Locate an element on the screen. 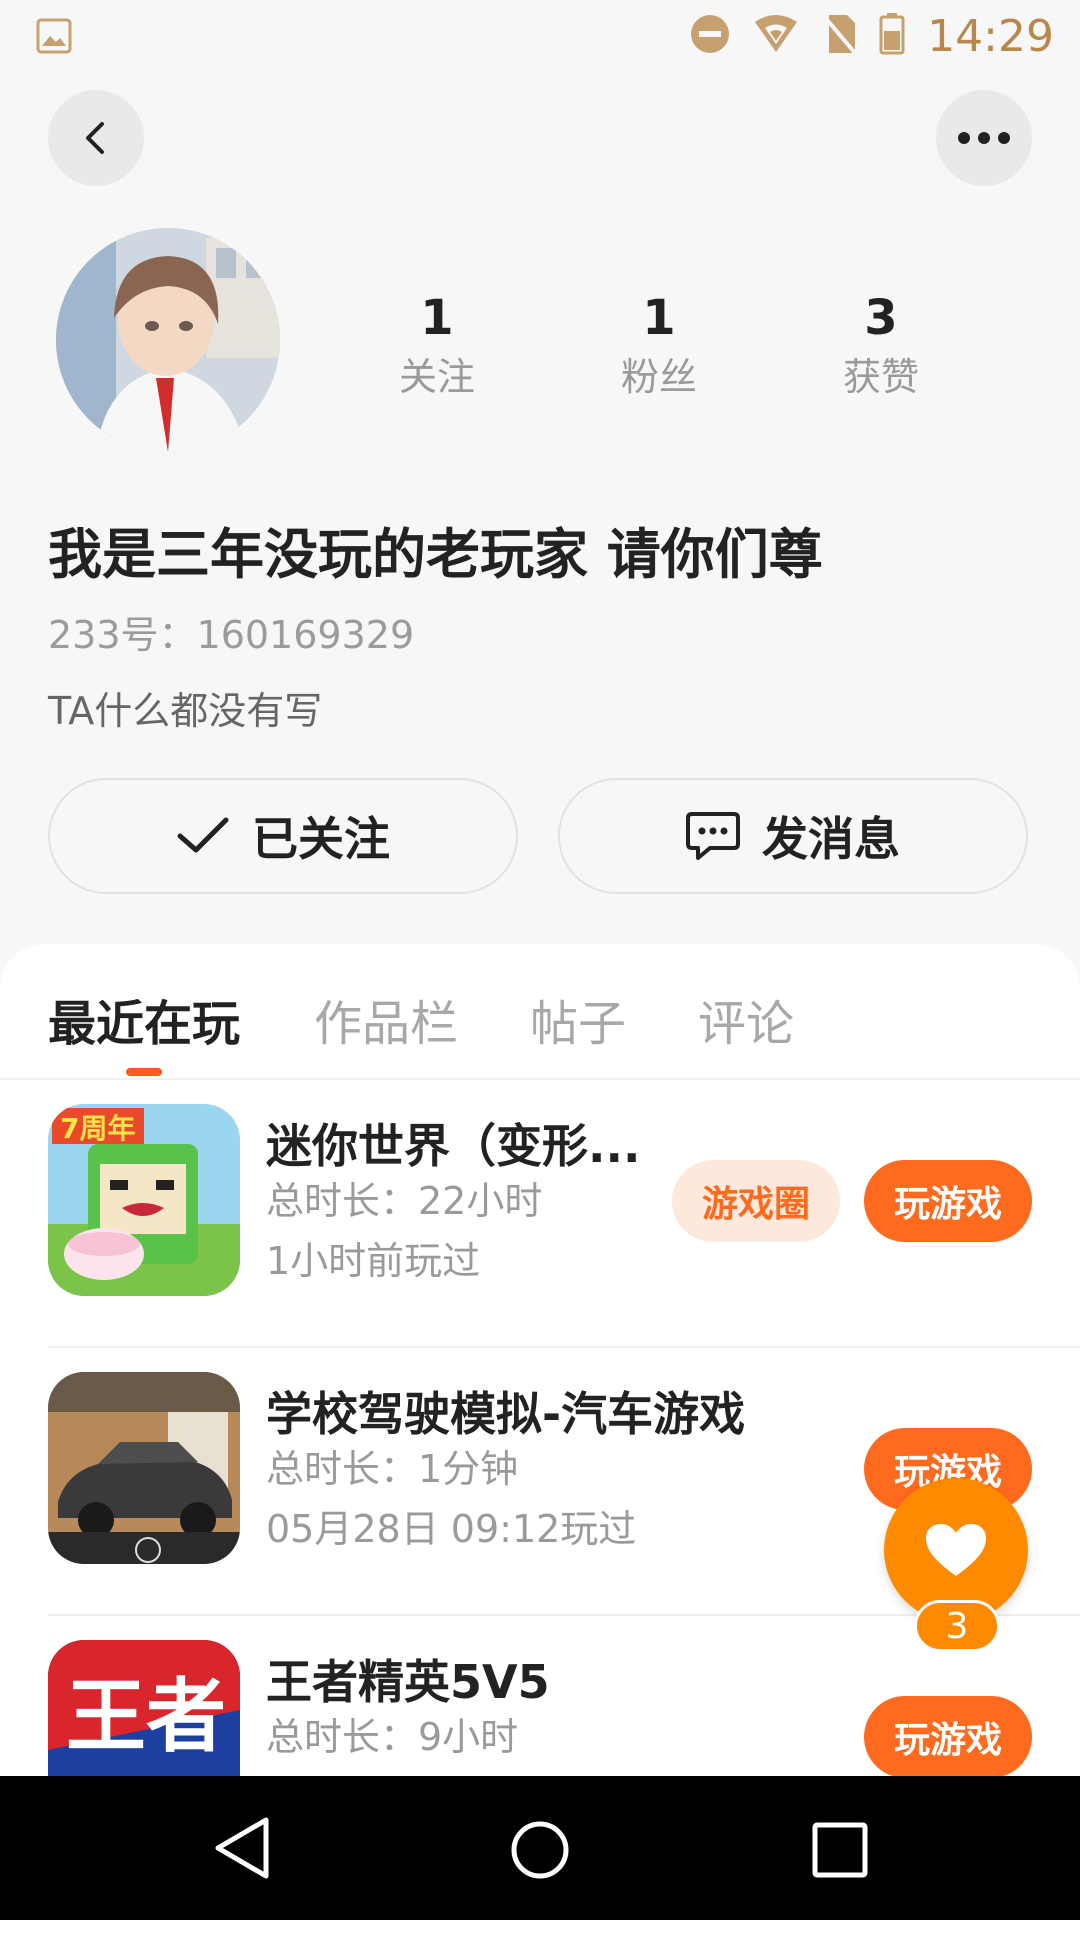  nav-home-icon is located at coordinates (540, 1850).